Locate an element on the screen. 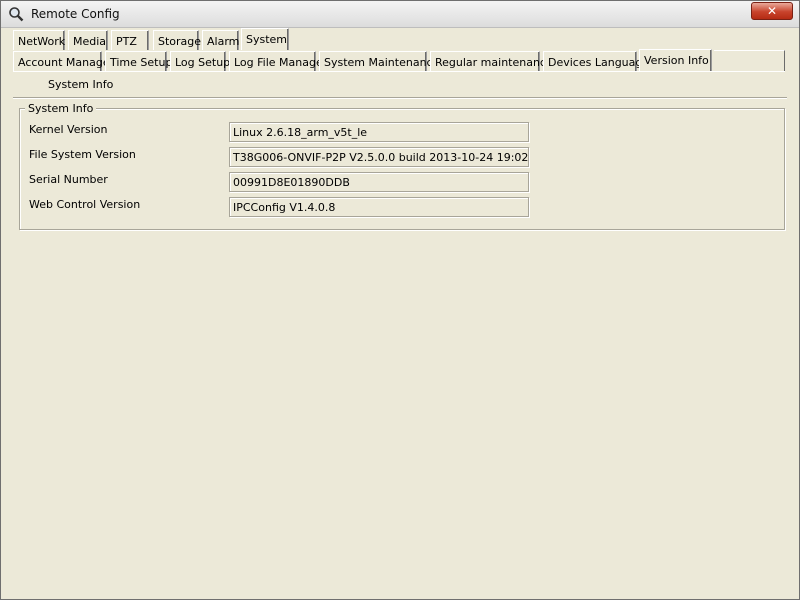 Image resolution: width=800 pixels, height=600 pixels. kernel-version-label: Kernel Version is located at coordinates (68, 129).